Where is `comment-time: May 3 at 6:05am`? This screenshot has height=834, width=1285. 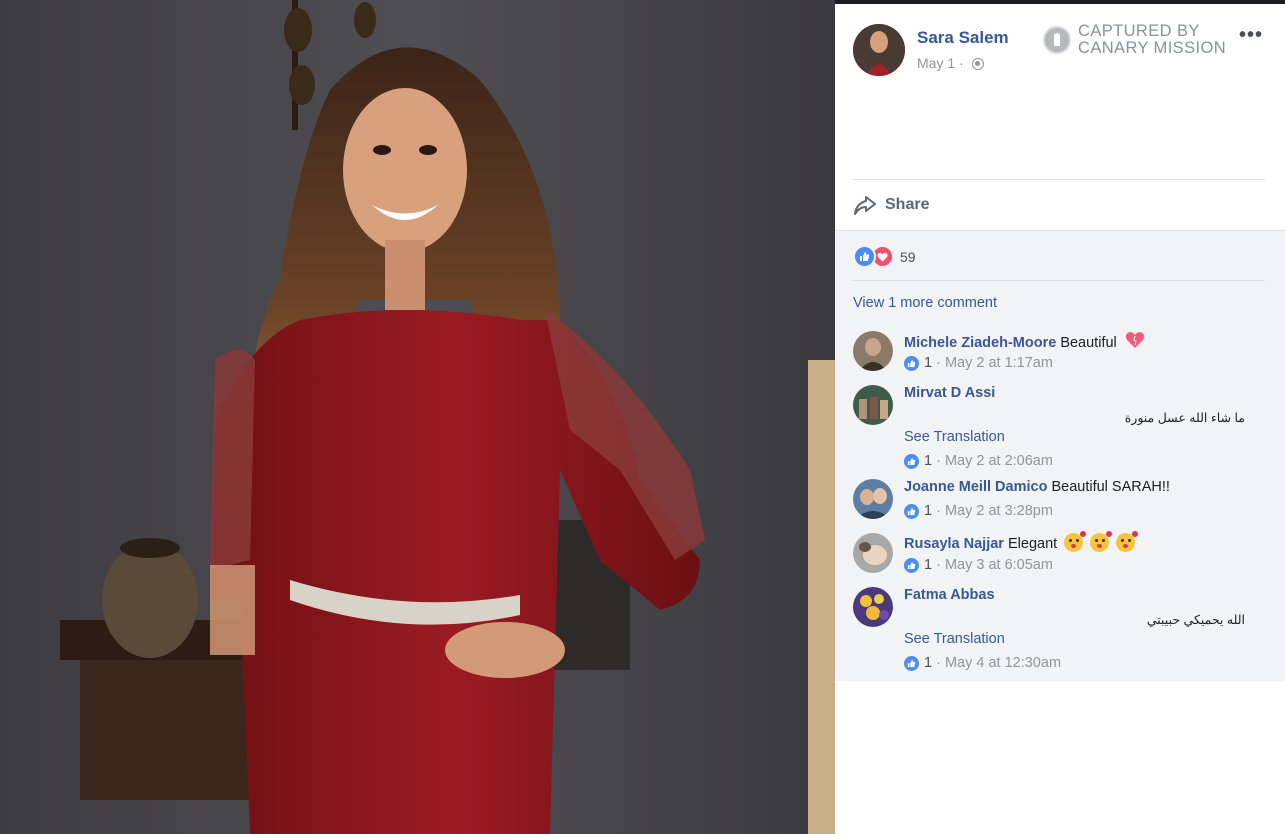
comment-time: May 3 at 6:05am is located at coordinates (999, 565).